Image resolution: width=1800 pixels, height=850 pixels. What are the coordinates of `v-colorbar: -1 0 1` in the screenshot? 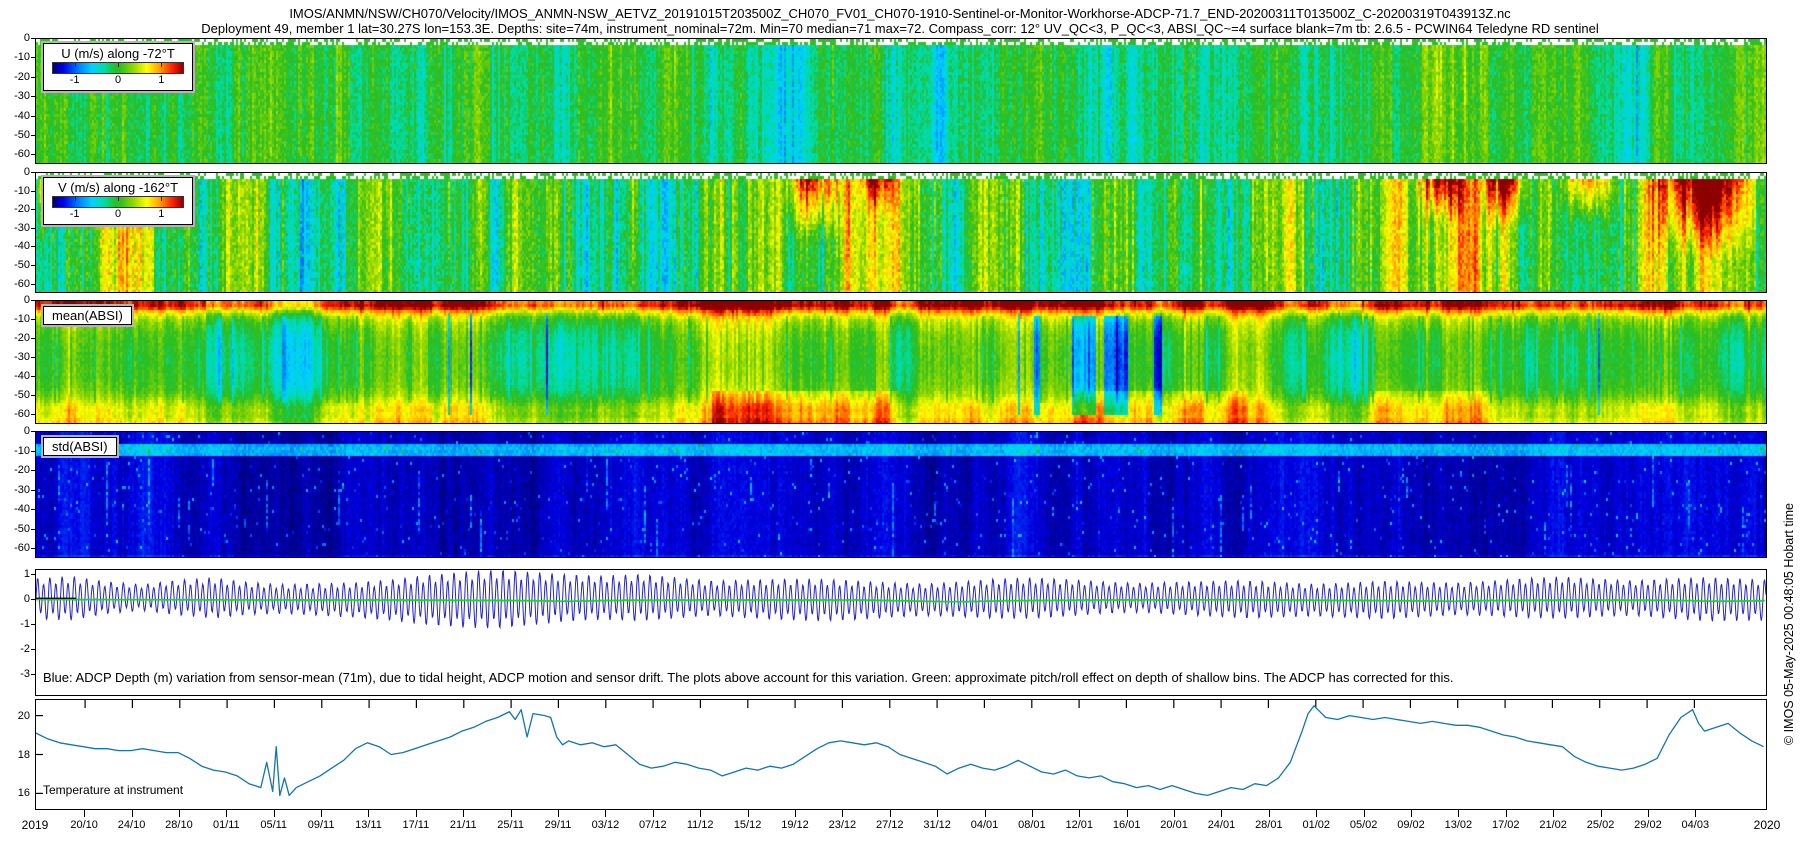 It's located at (118, 208).